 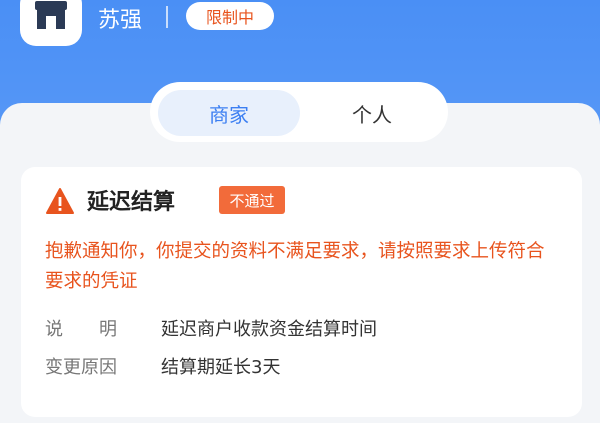 I want to click on status-badge: 限制中, so click(x=230, y=16).